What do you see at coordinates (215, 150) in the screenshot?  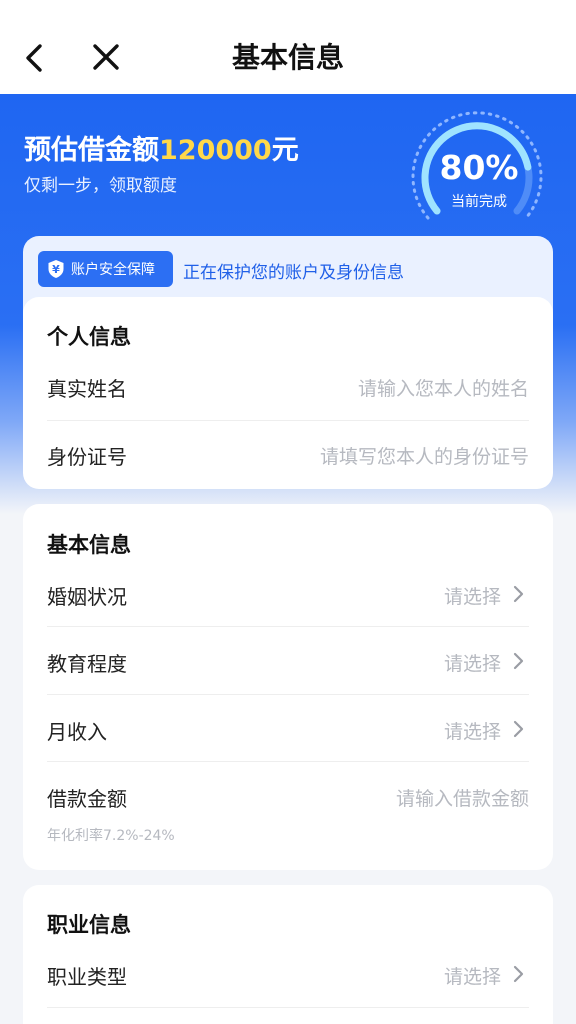 I see `estimated-amount: 120000` at bounding box center [215, 150].